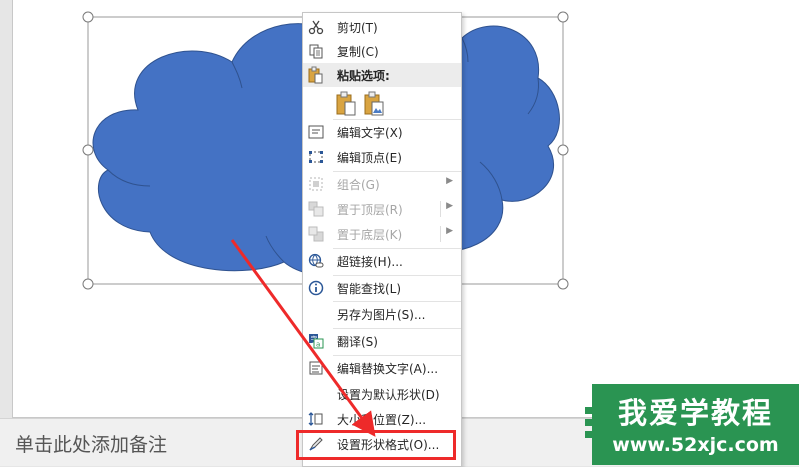 This screenshot has height=467, width=799. I want to click on watermark-banner: 我爱学教程 www.52xjc.com, so click(695, 424).